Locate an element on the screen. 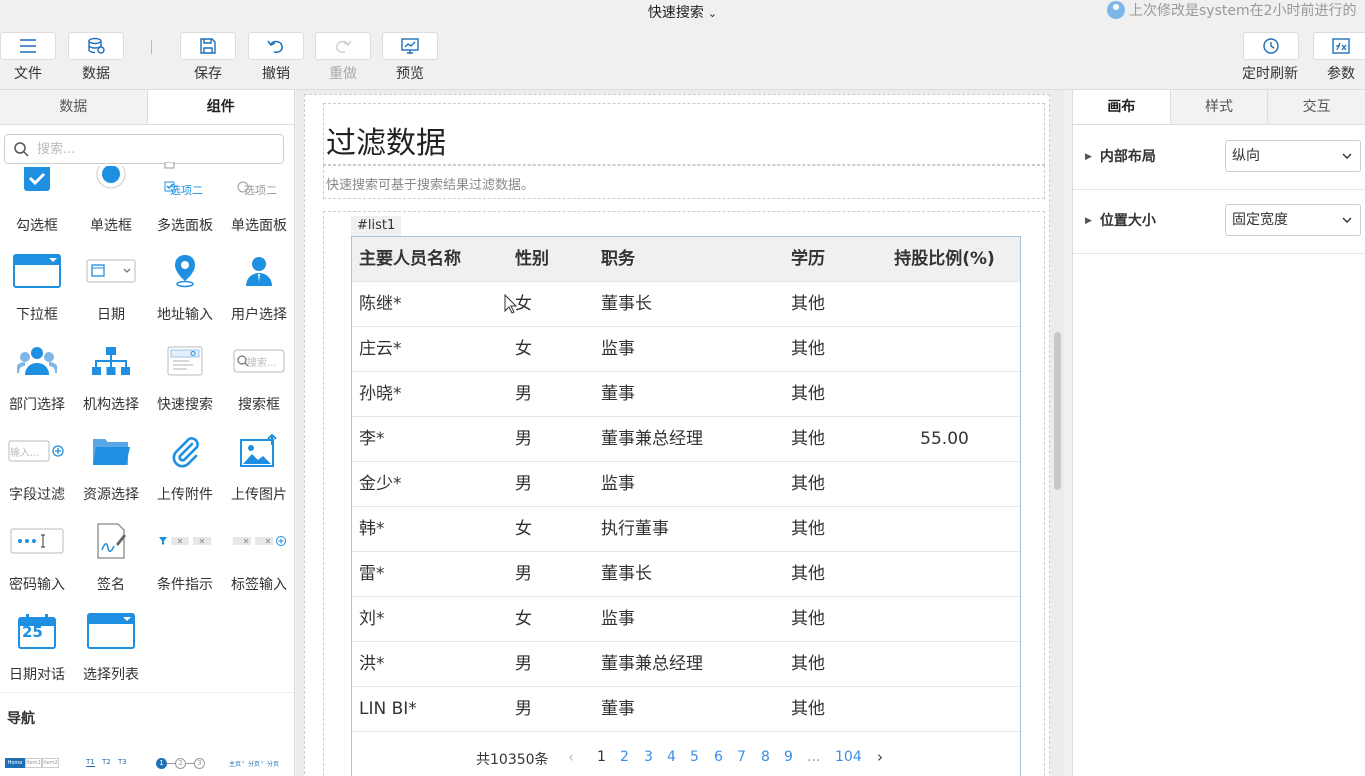  component-signature: 签名 is located at coordinates (111, 558).